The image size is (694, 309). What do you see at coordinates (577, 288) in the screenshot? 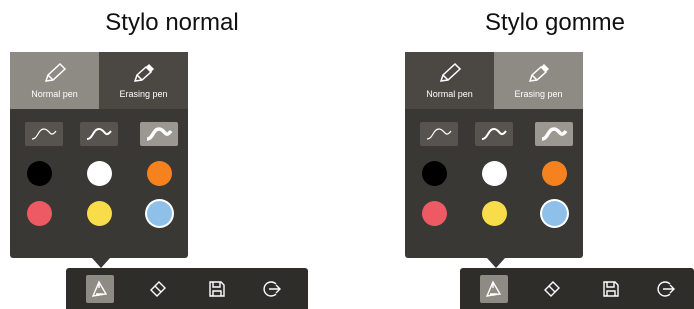
I see `bottom-toolbar-right` at bounding box center [577, 288].